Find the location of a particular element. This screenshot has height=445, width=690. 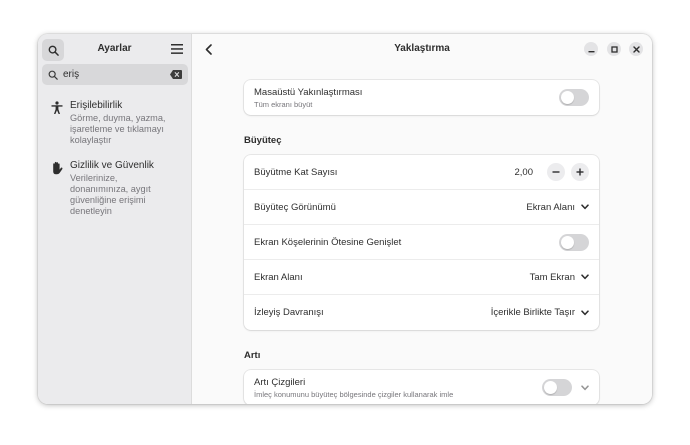

screen-area-dropdown: Tam Ekran is located at coordinates (559, 277).